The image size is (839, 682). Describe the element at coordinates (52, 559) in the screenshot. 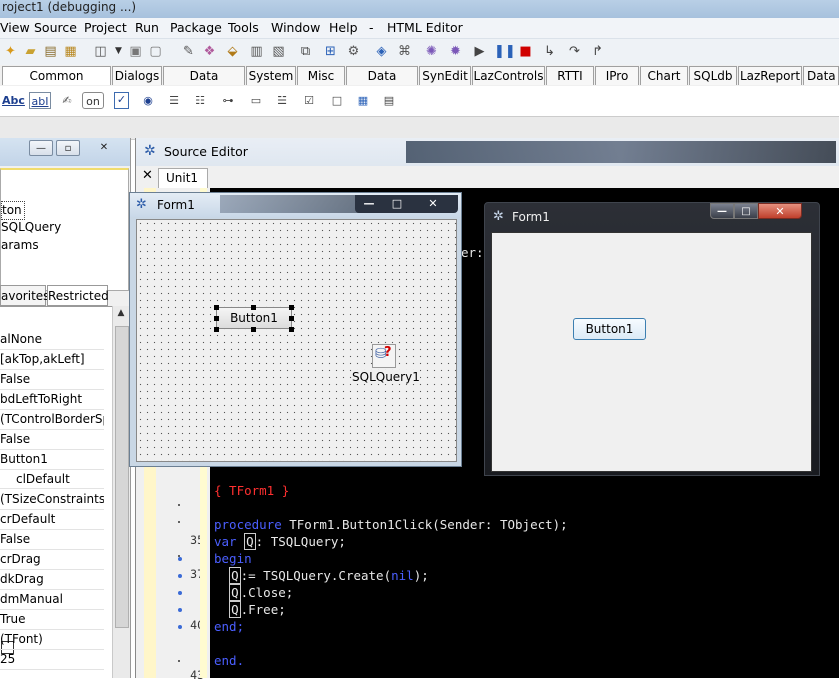

I see `prop-dragcursor: crDrag` at that location.